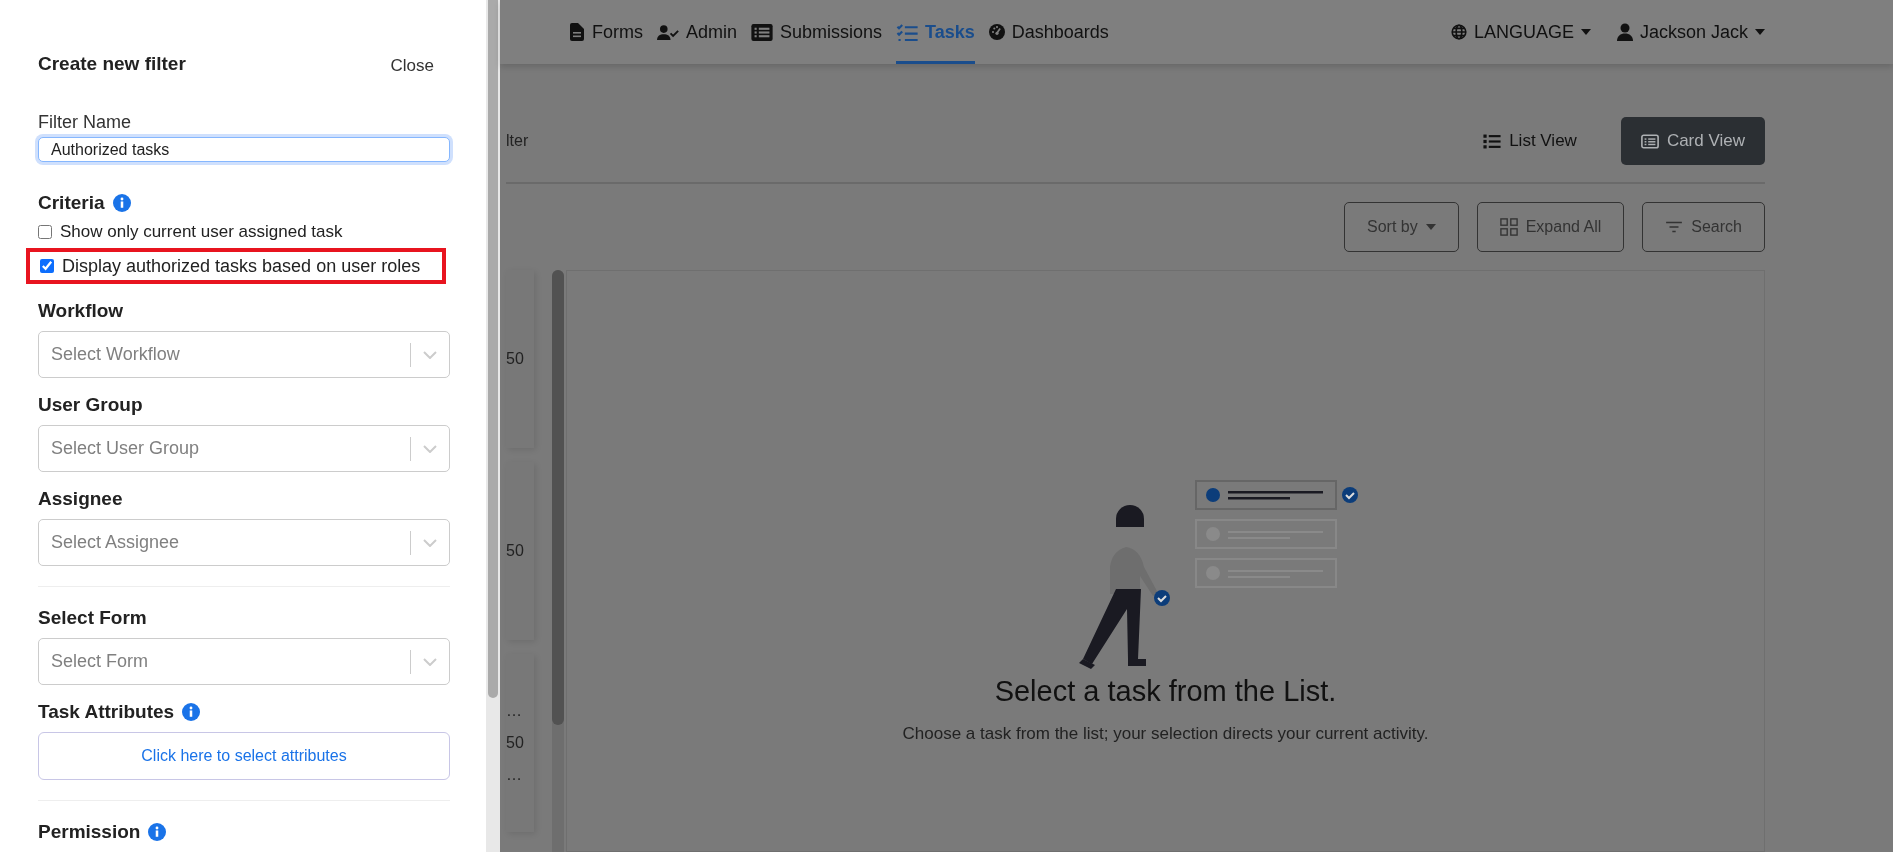 The image size is (1893, 852). What do you see at coordinates (1165, 734) in the screenshot?
I see `empty-state-text: Choose a task from the list; your selection directs your current activity.` at bounding box center [1165, 734].